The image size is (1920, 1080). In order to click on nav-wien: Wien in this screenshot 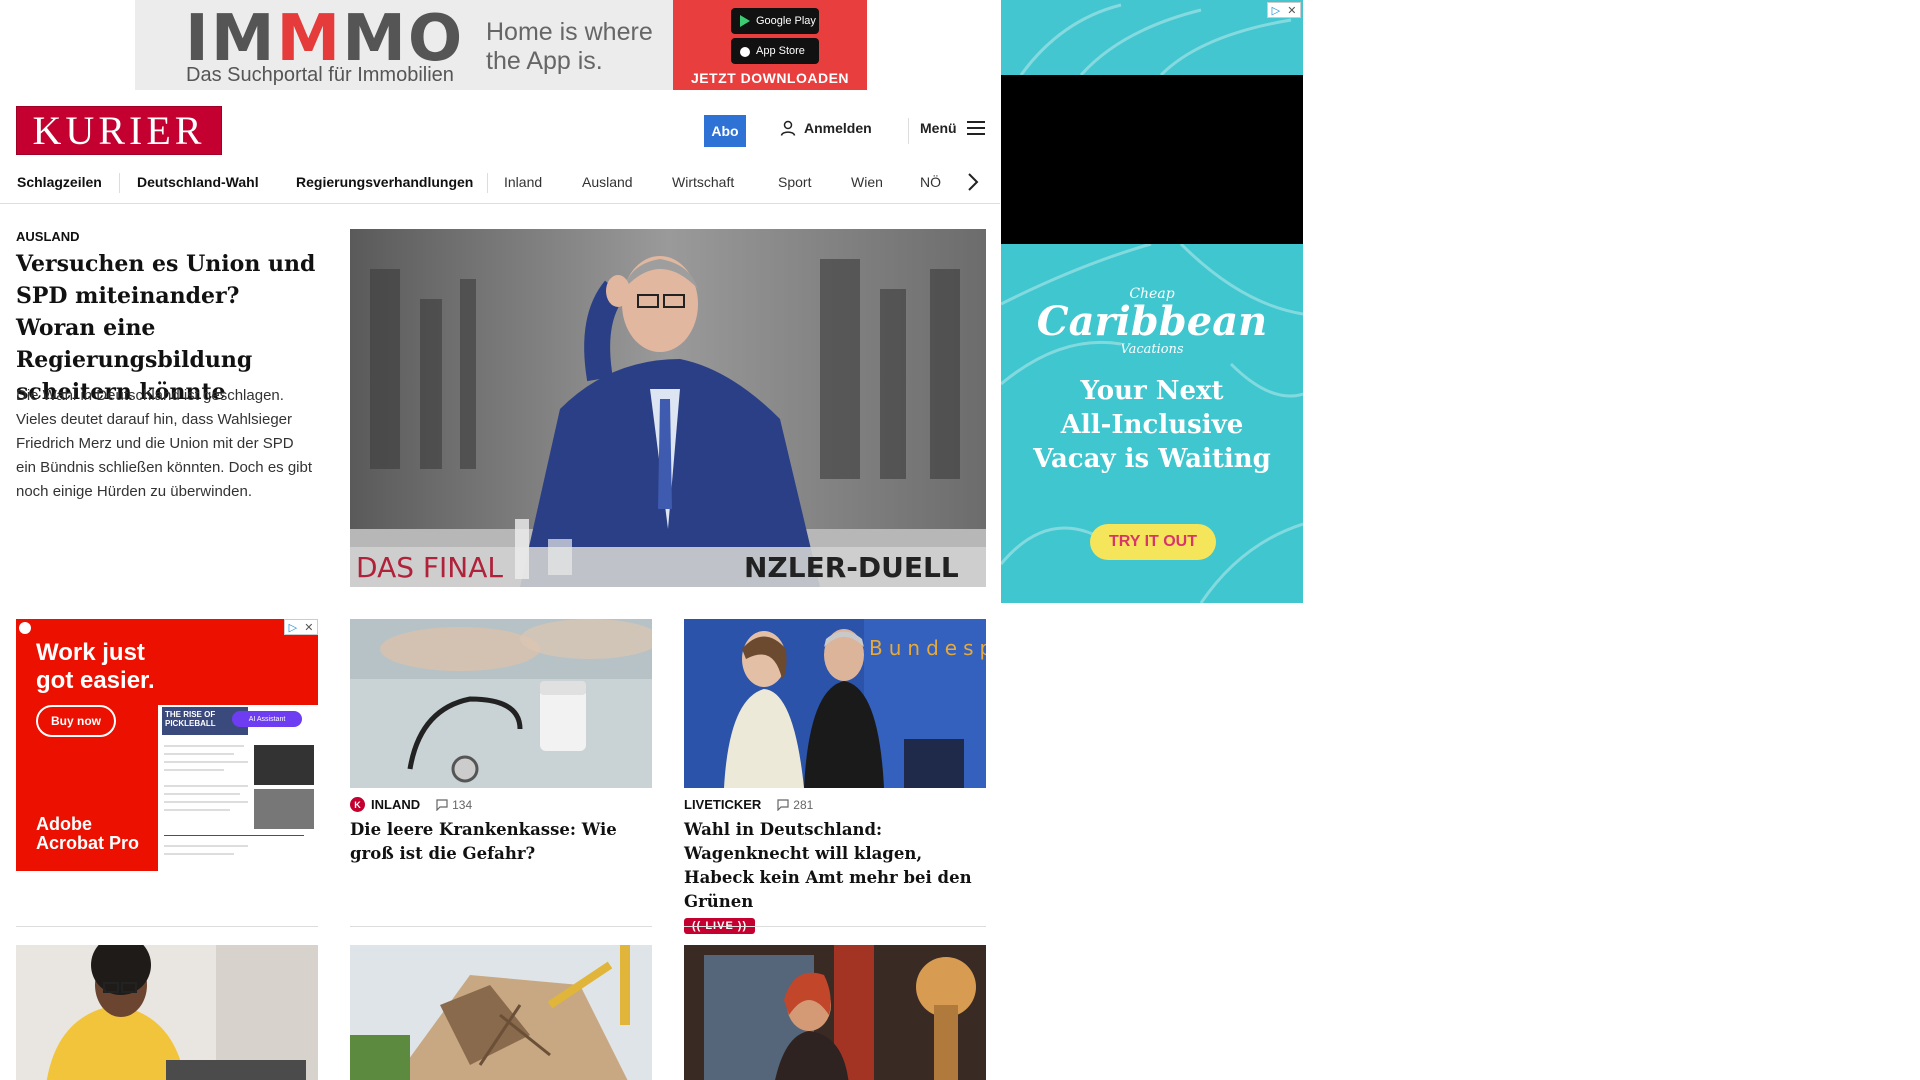, I will do `click(867, 182)`.